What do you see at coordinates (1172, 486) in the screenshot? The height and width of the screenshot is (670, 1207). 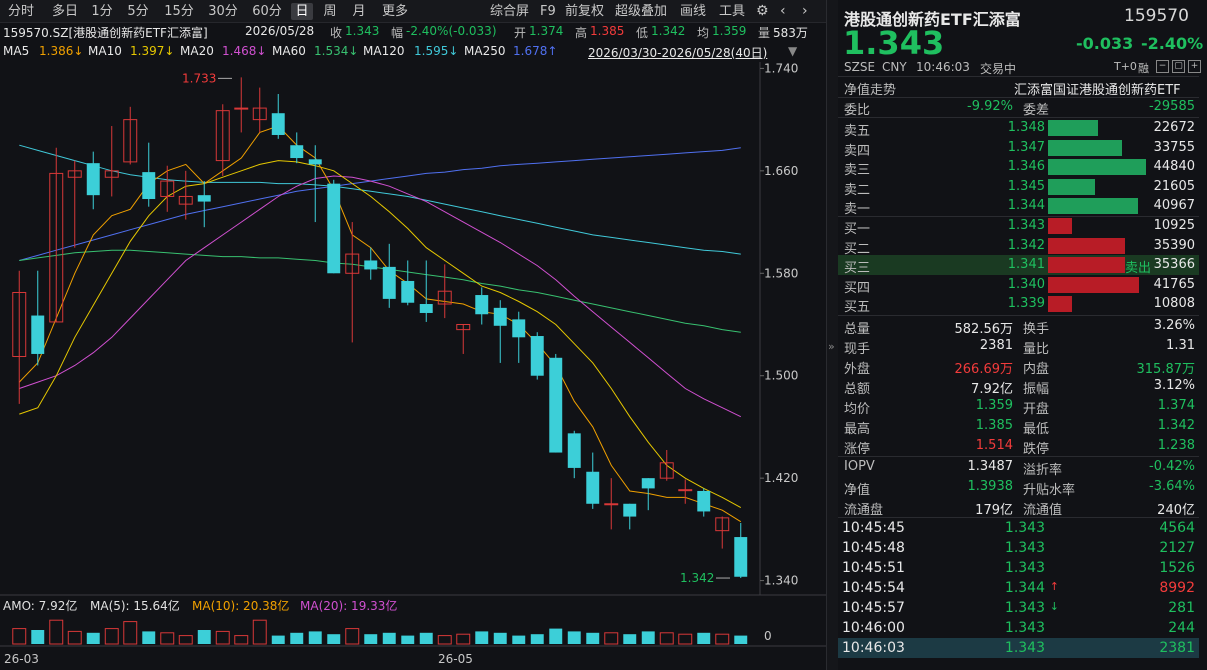 I see `stat-value: -3.64%` at bounding box center [1172, 486].